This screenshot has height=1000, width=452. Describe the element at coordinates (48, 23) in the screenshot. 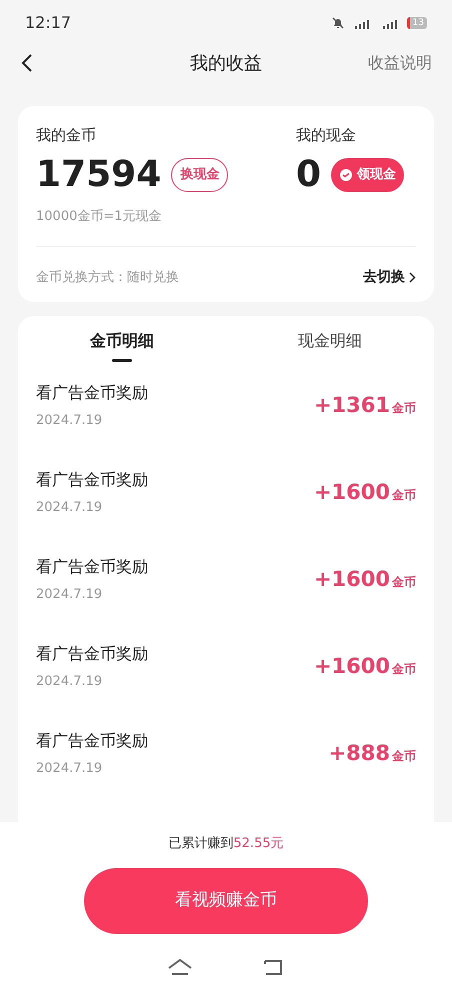

I see `status-time: 12:17` at that location.